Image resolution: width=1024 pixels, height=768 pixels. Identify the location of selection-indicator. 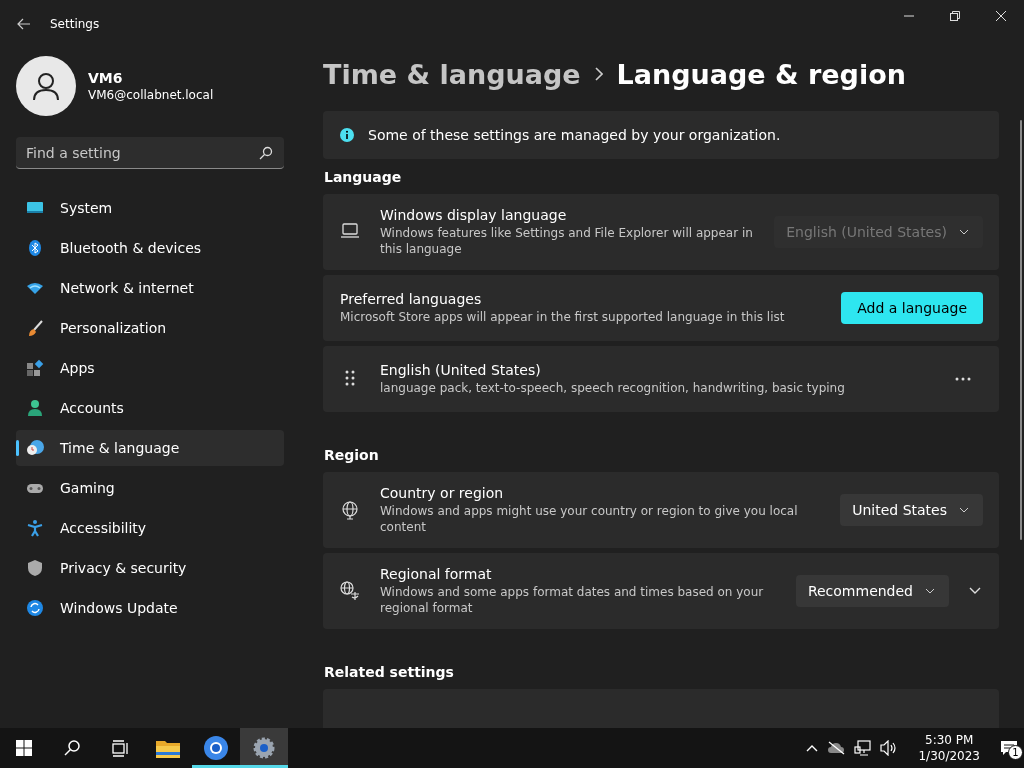
(17, 448).